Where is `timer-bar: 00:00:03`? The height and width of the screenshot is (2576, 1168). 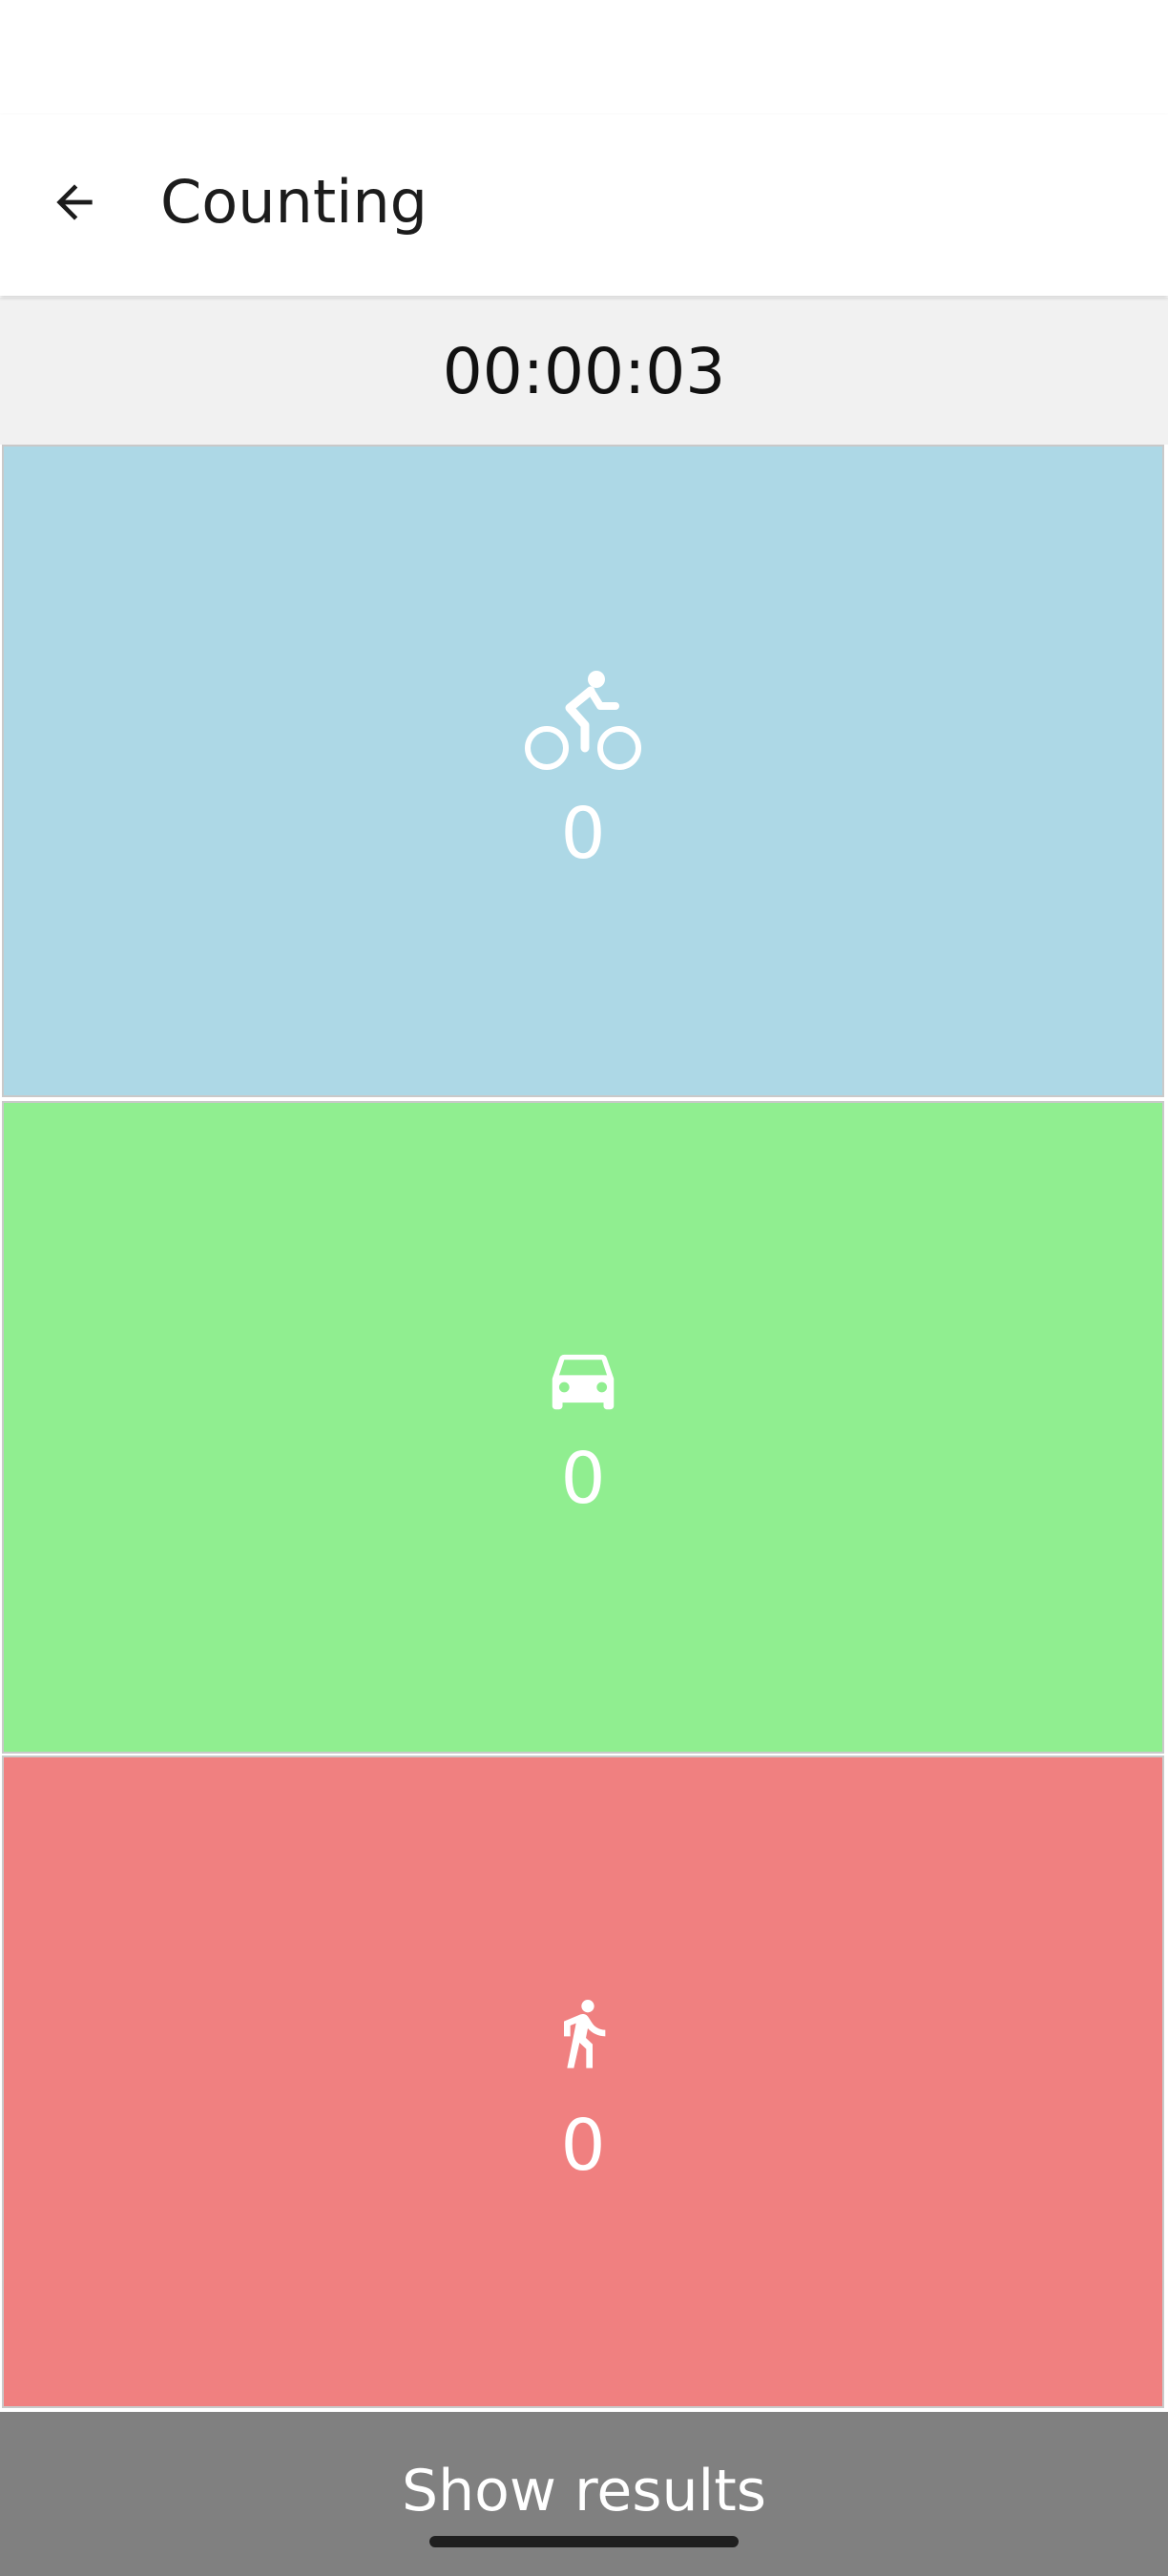 timer-bar: 00:00:03 is located at coordinates (584, 371).